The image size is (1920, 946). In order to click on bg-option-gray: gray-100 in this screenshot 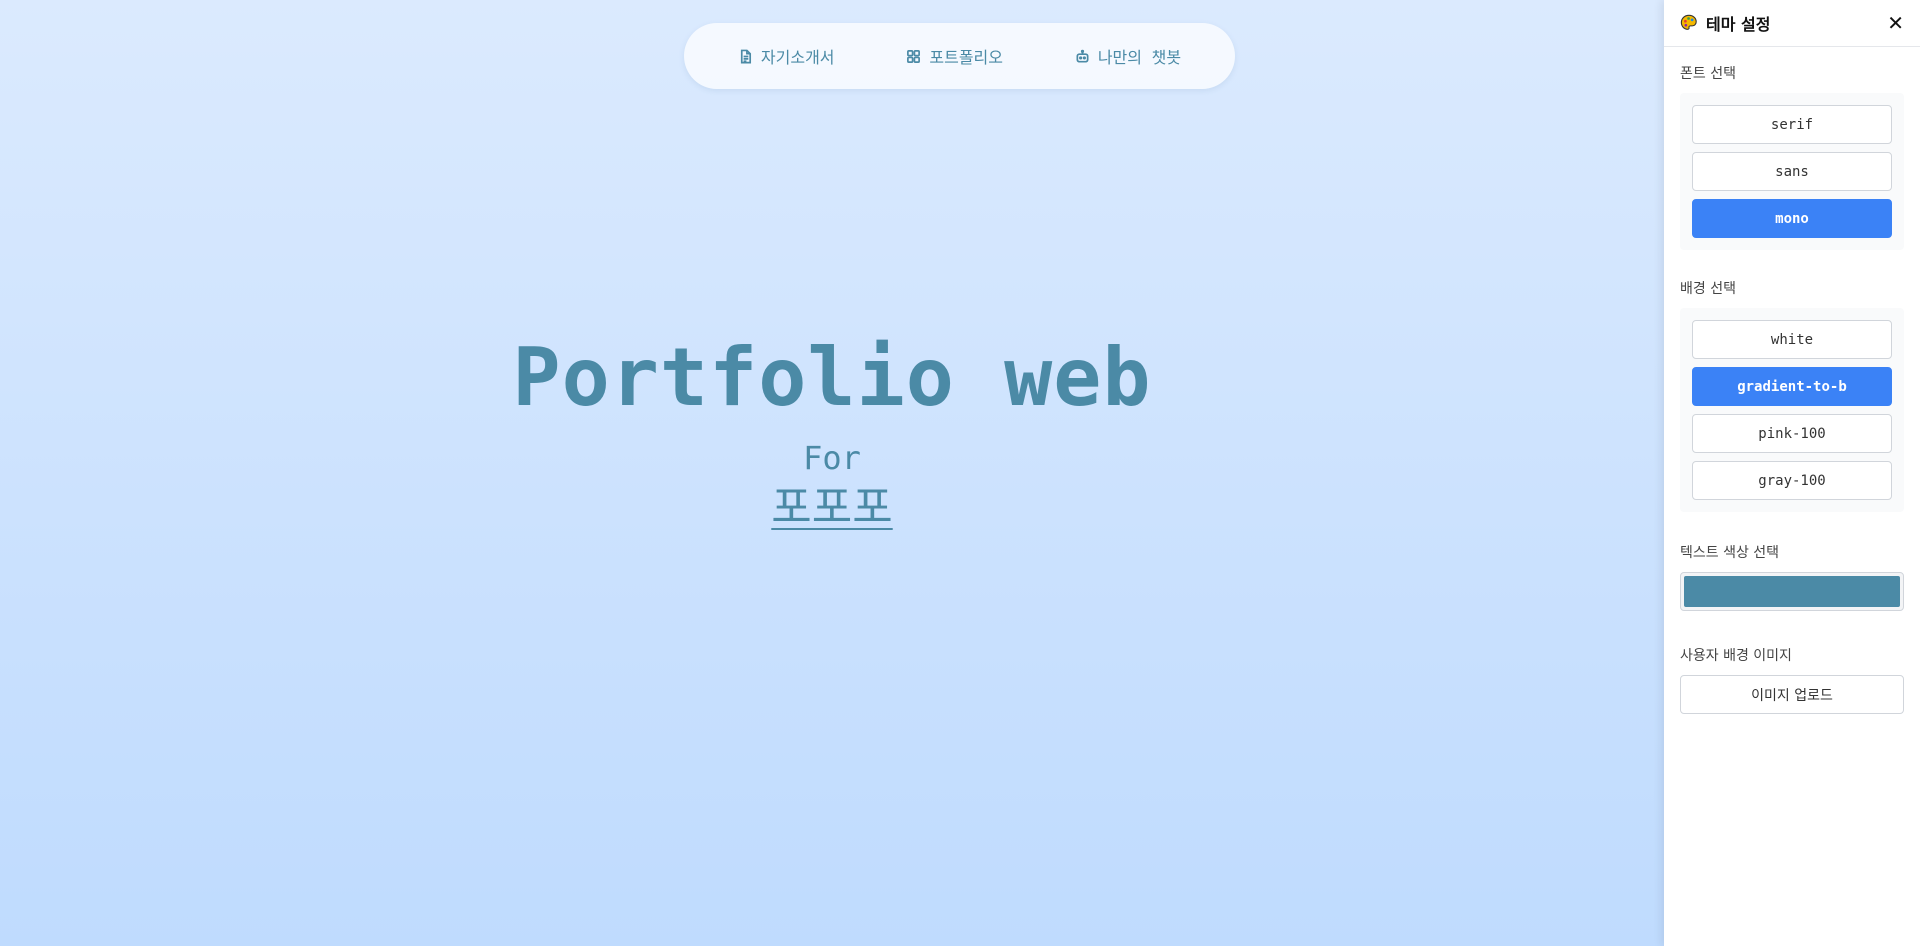, I will do `click(1792, 480)`.